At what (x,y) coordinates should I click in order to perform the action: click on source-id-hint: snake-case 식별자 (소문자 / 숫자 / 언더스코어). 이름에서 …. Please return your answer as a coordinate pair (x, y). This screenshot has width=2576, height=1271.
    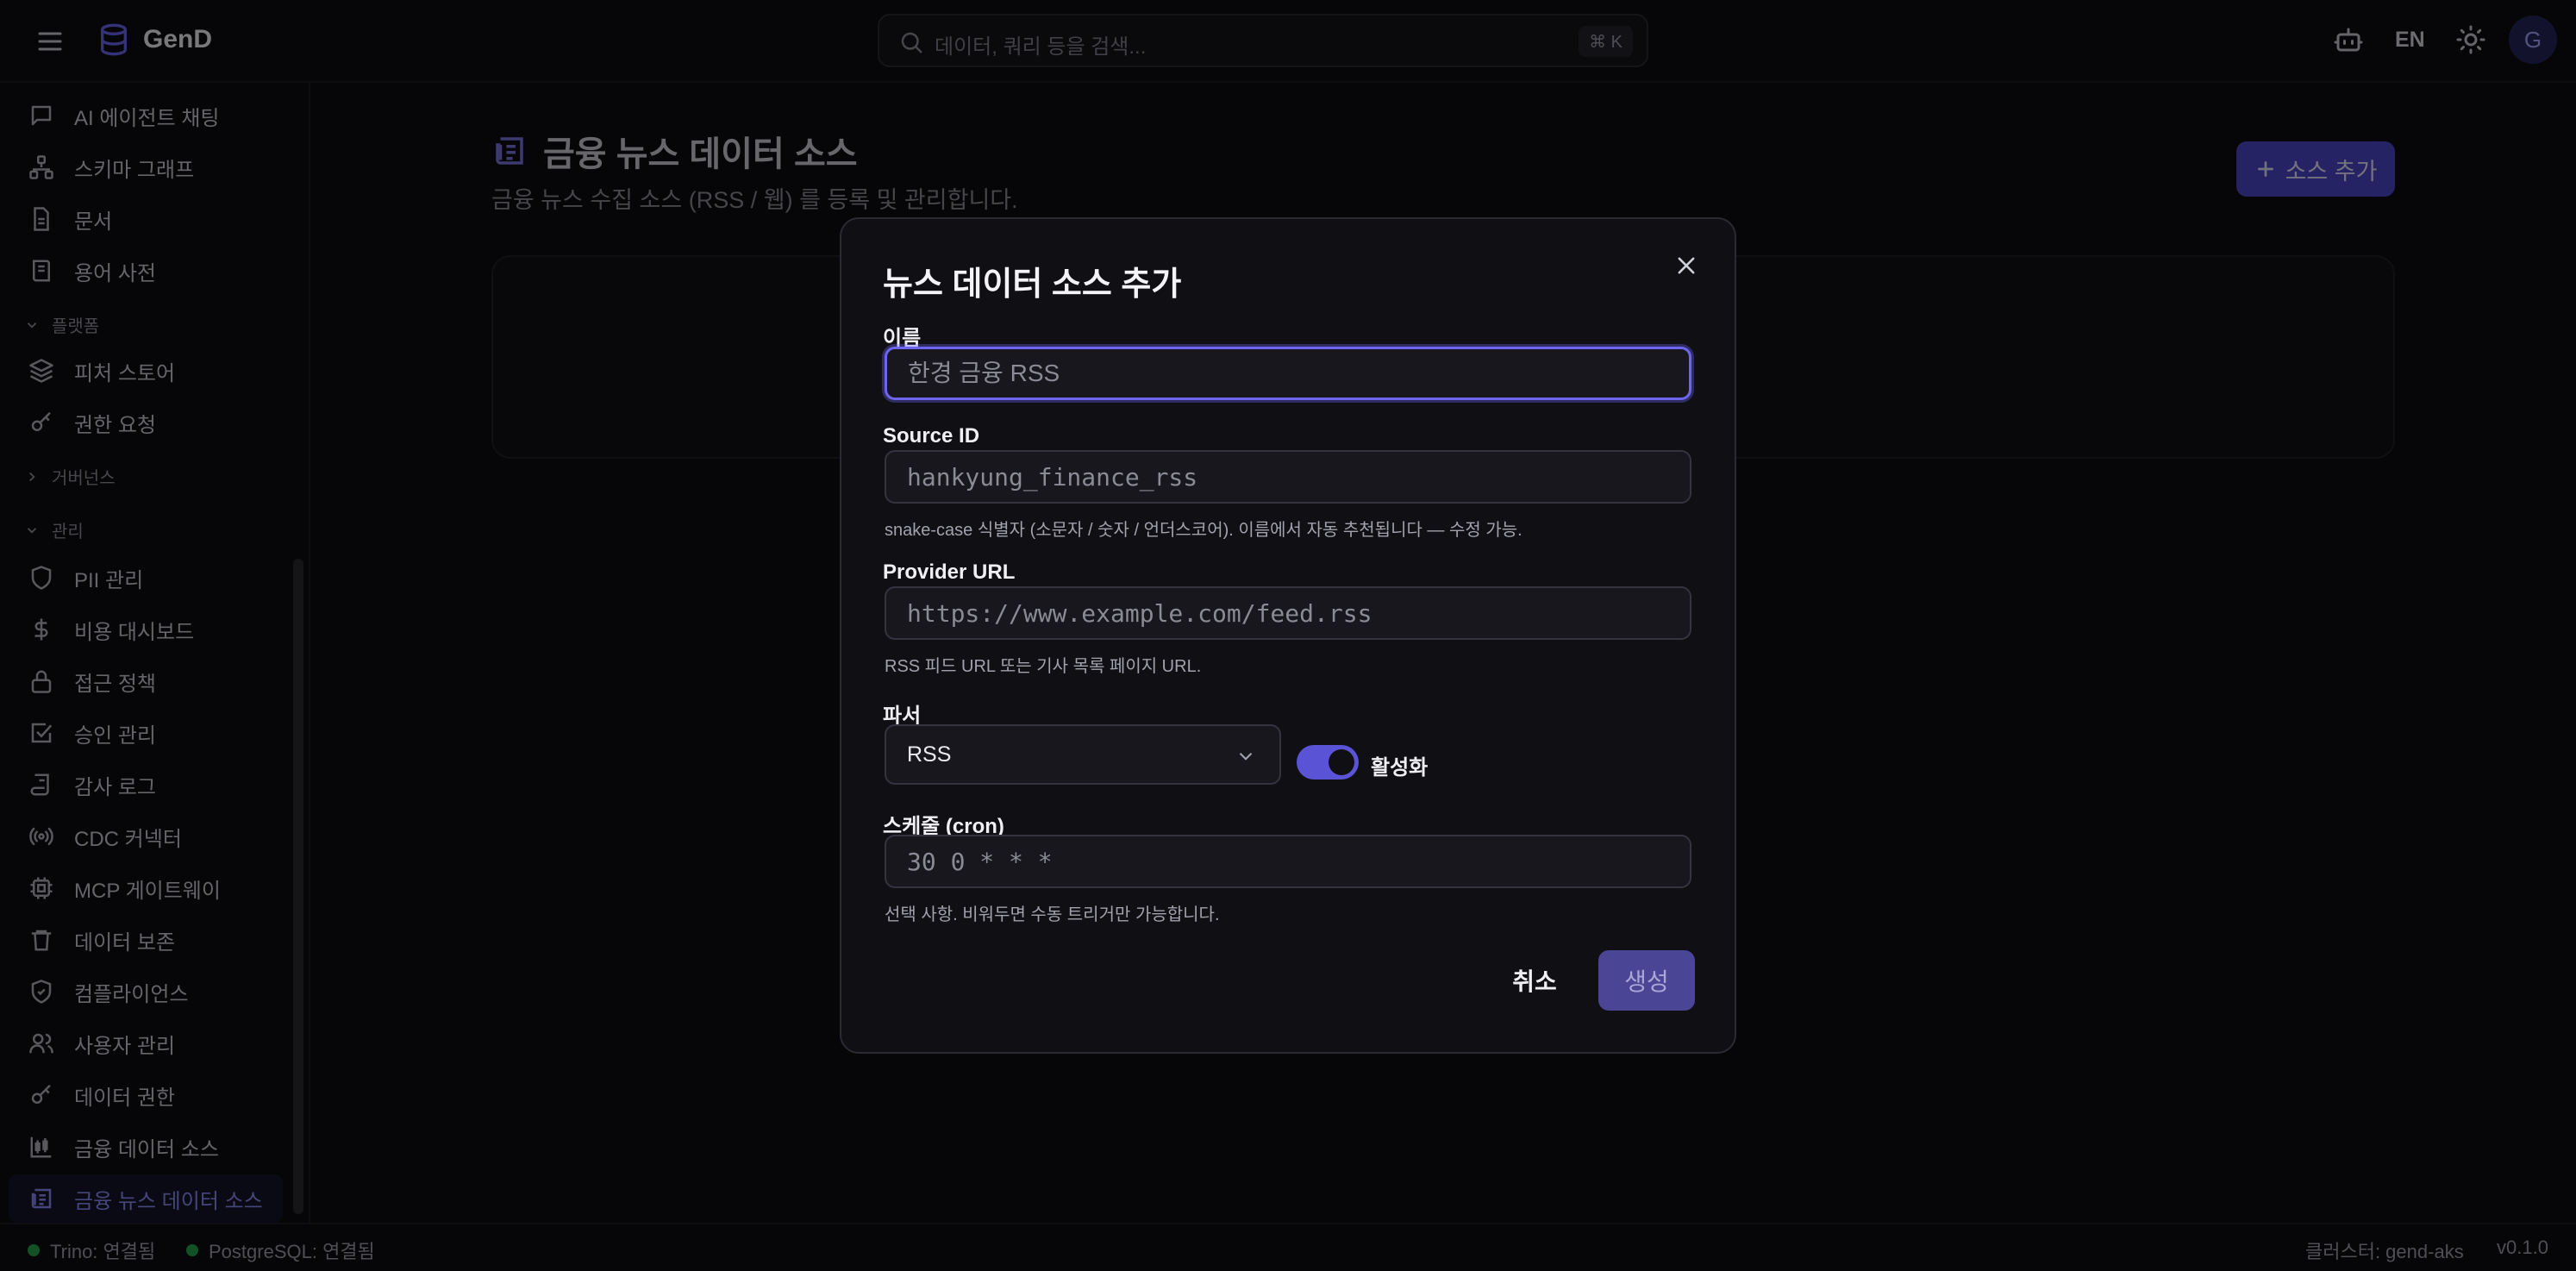
    Looking at the image, I should click on (1203, 530).